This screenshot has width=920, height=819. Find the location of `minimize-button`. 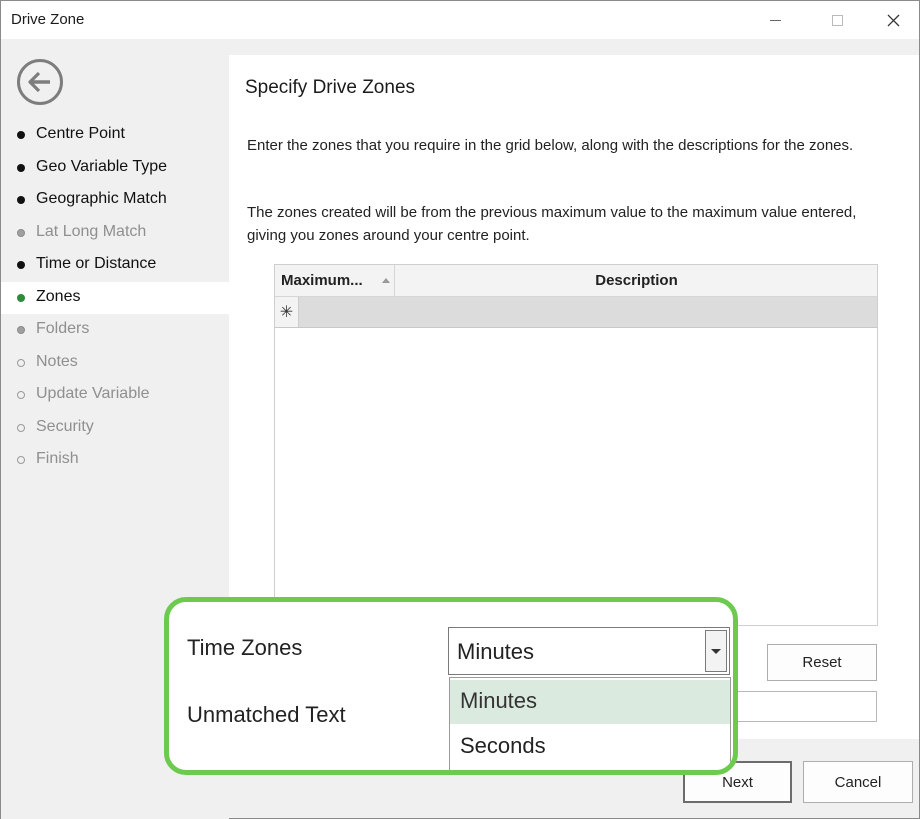

minimize-button is located at coordinates (775, 20).